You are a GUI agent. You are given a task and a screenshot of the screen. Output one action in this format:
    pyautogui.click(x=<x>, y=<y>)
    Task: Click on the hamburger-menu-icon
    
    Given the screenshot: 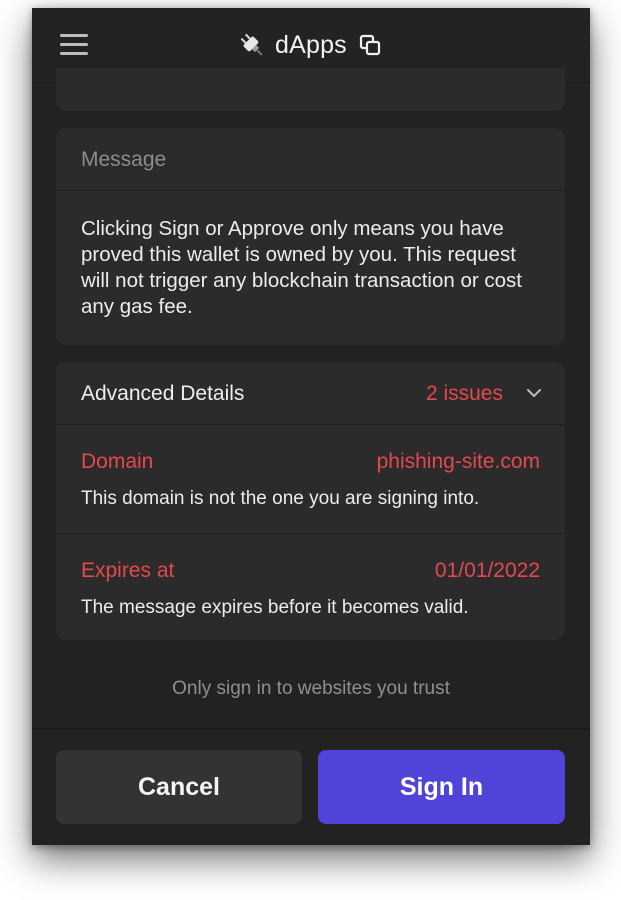 What is the action you would take?
    pyautogui.click(x=75, y=45)
    